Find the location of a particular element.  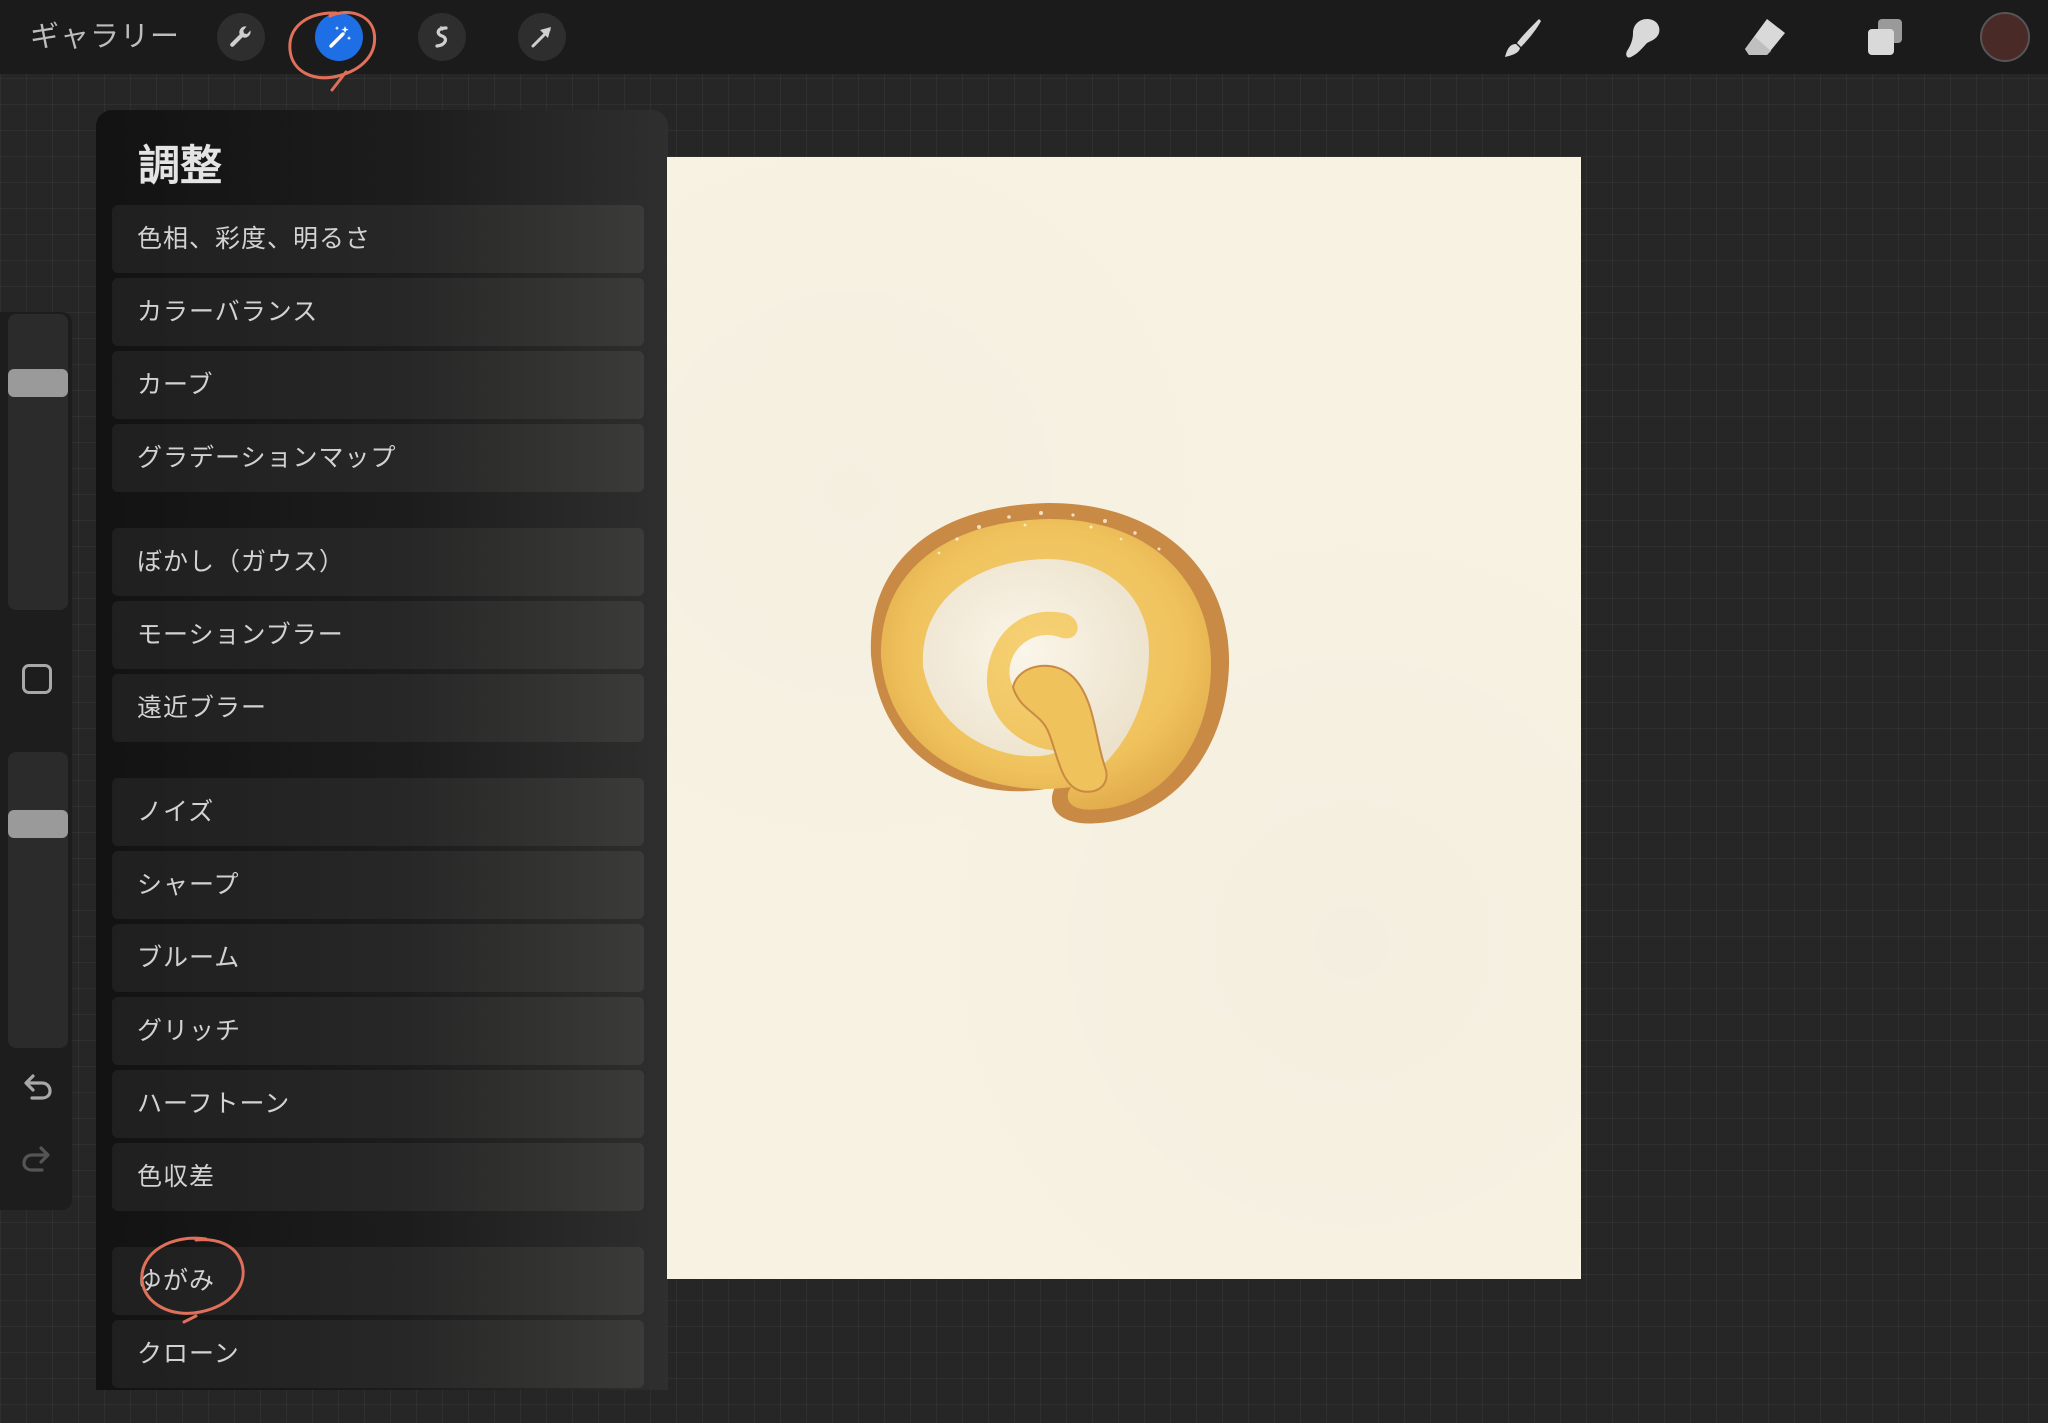

menu-item-bloom: ブルーム is located at coordinates (378, 958).